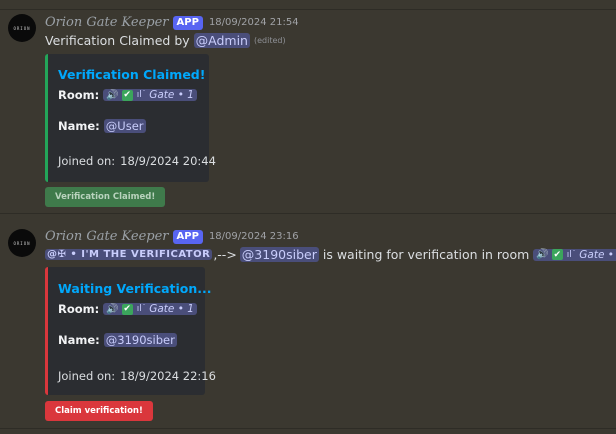 The width and height of the screenshot is (616, 434). I want to click on message-text: Verification Claimed by, so click(119, 40).